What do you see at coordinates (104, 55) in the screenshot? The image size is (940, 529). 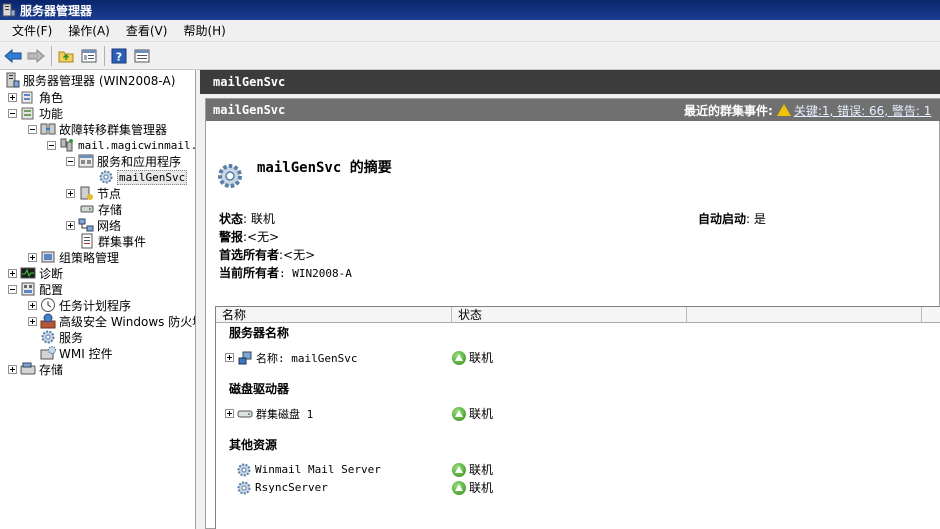 I see `toolbar-separator` at bounding box center [104, 55].